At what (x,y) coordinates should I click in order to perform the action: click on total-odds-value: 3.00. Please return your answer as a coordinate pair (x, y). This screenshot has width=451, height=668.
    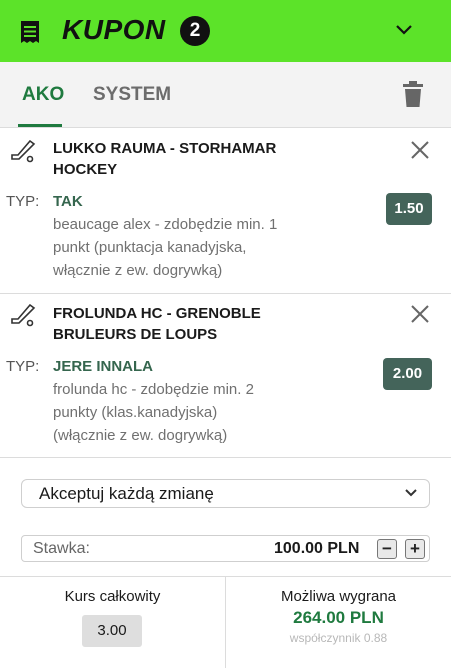
    Looking at the image, I should click on (112, 631).